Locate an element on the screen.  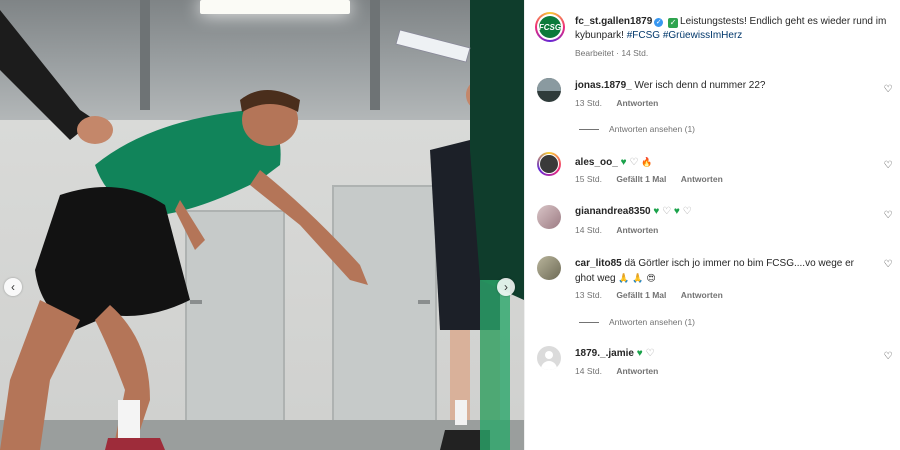
comment-username: gianandrea8350 is located at coordinates (613, 211).